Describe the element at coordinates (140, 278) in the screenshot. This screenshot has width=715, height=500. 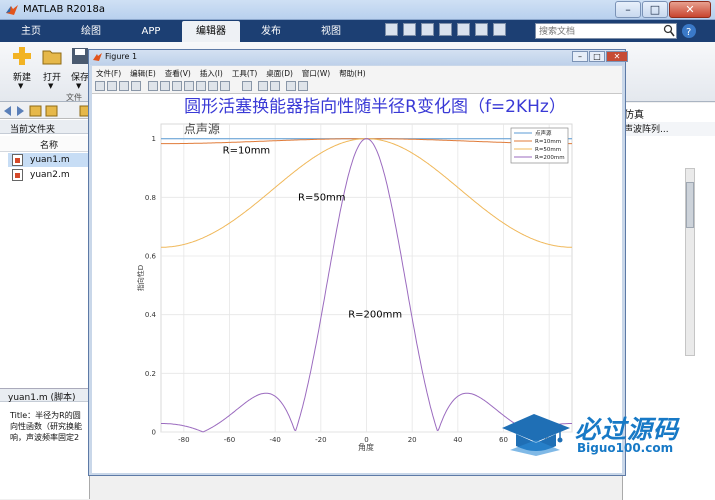
I see `y-axis-label: 指向性D` at that location.